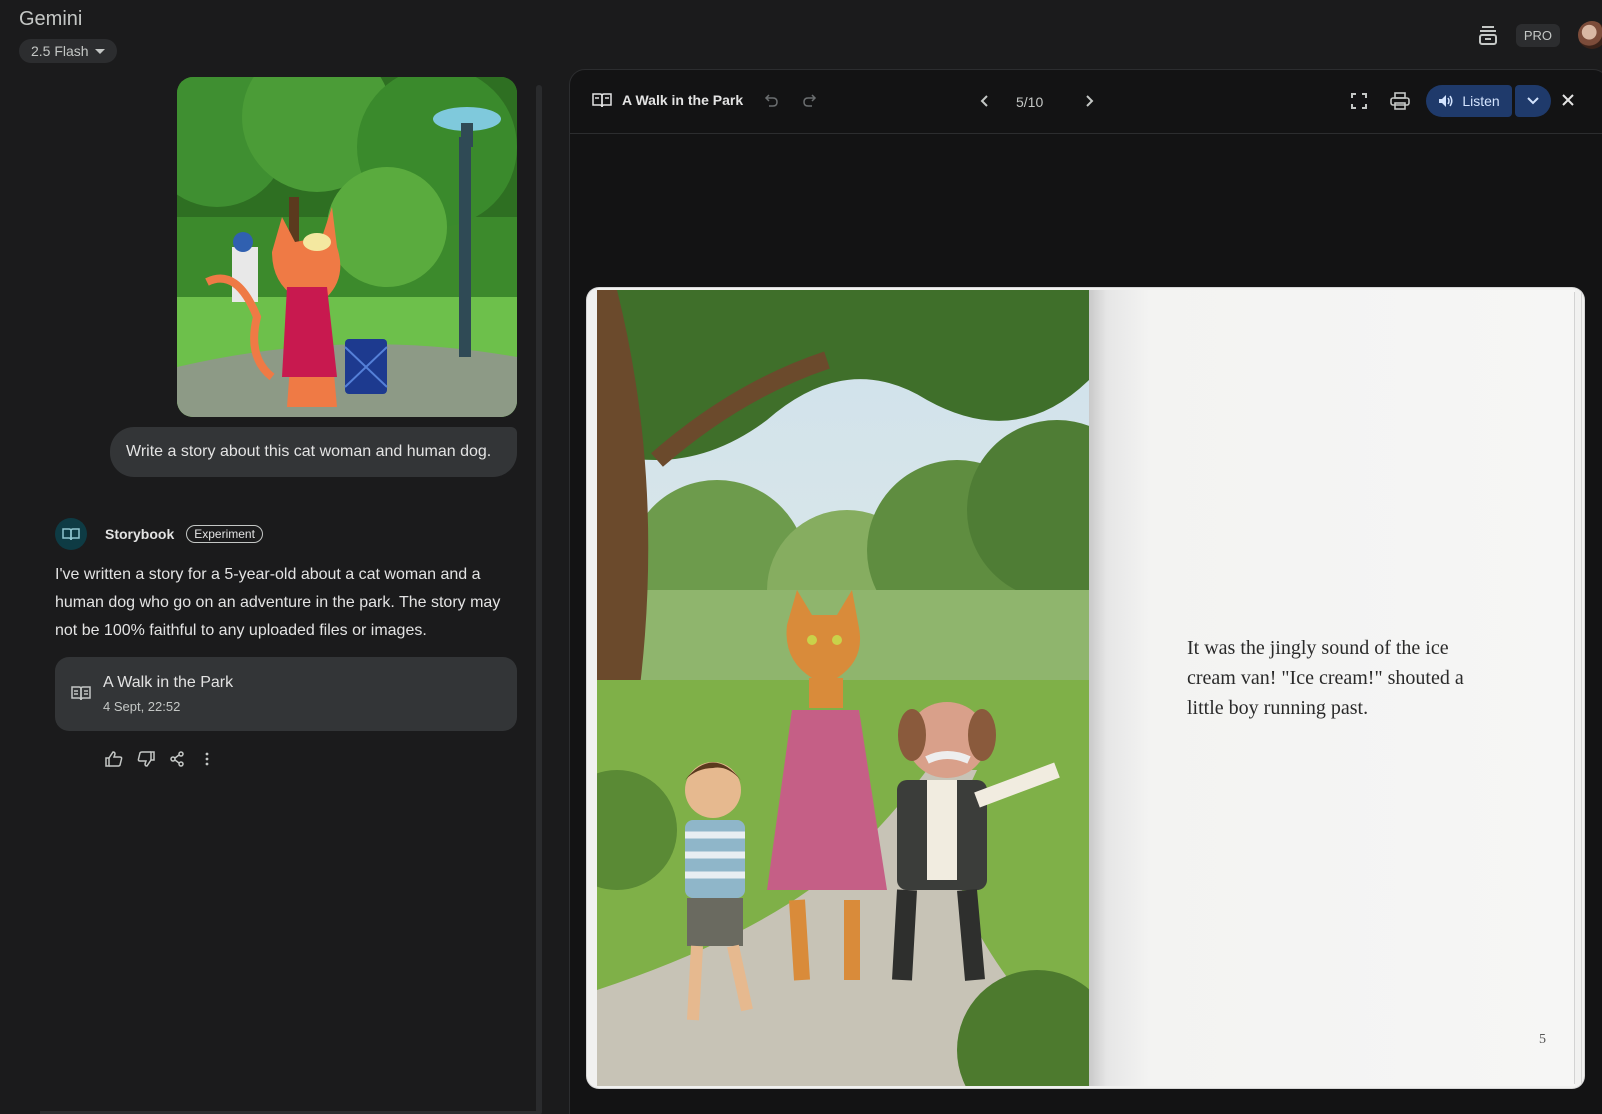 This screenshot has height=1114, width=1602. Describe the element at coordinates (539, 599) in the screenshot. I see `chat-scrollbar` at that location.